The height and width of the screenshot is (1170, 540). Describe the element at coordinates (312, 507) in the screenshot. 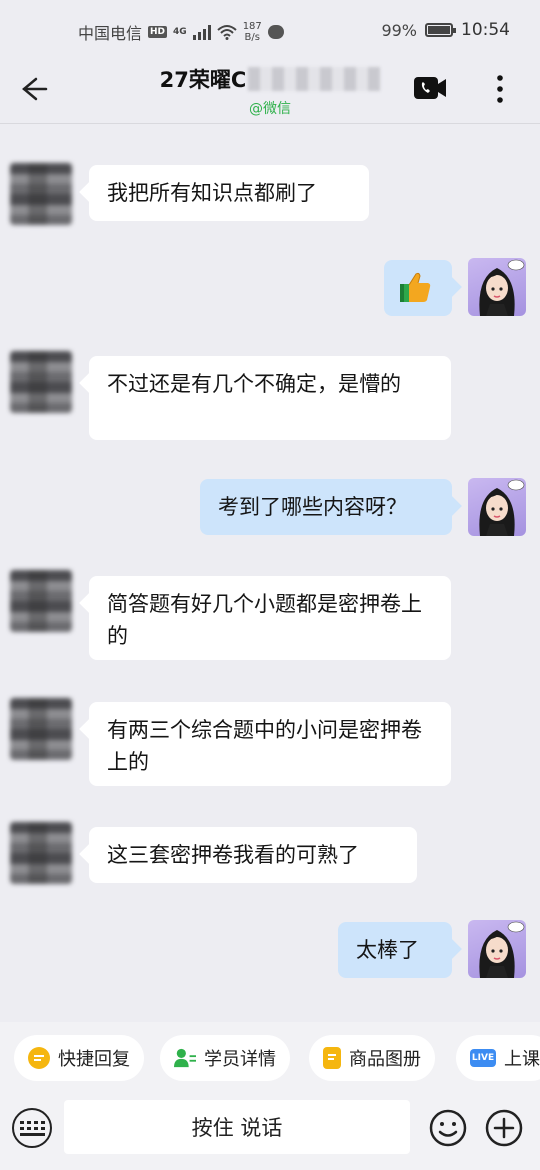

I see `message-text: 考到了哪些内容呀？` at that location.